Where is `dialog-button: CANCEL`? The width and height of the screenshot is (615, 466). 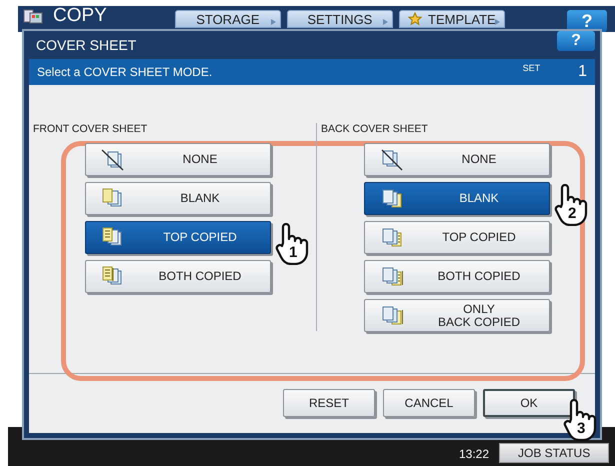 dialog-button: CANCEL is located at coordinates (429, 403).